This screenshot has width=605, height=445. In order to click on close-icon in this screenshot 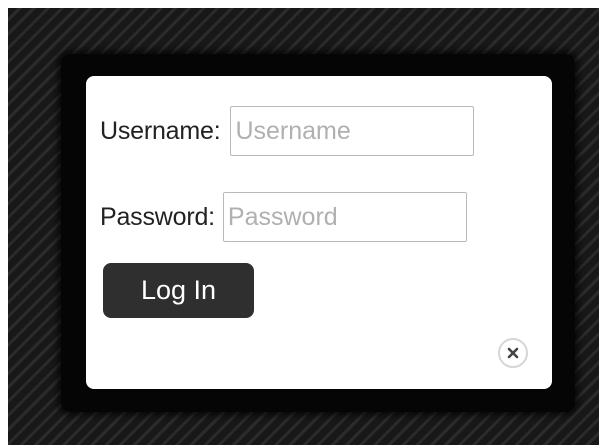, I will do `click(513, 353)`.